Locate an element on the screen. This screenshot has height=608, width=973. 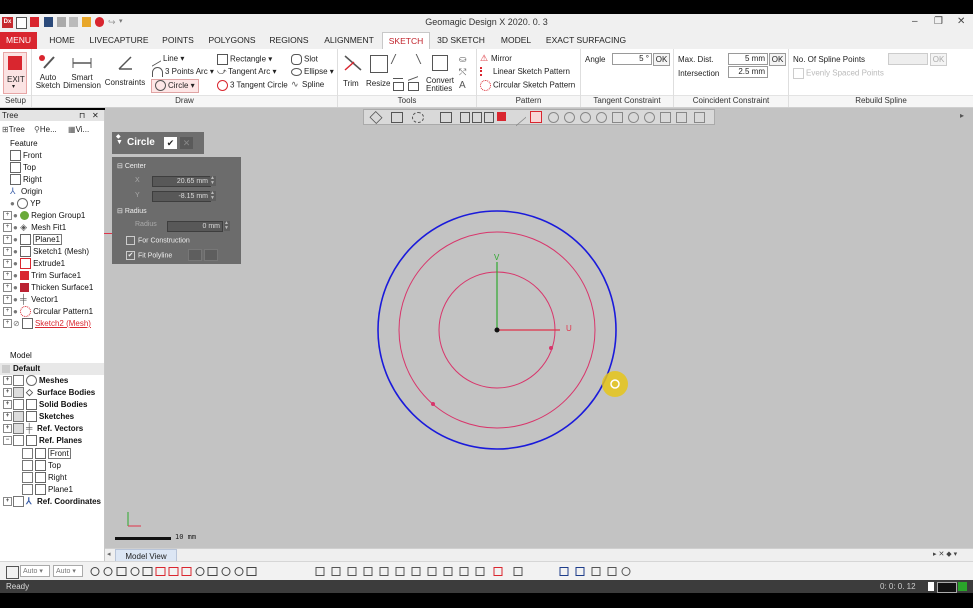
slot-button: Slot is located at coordinates (304, 59).